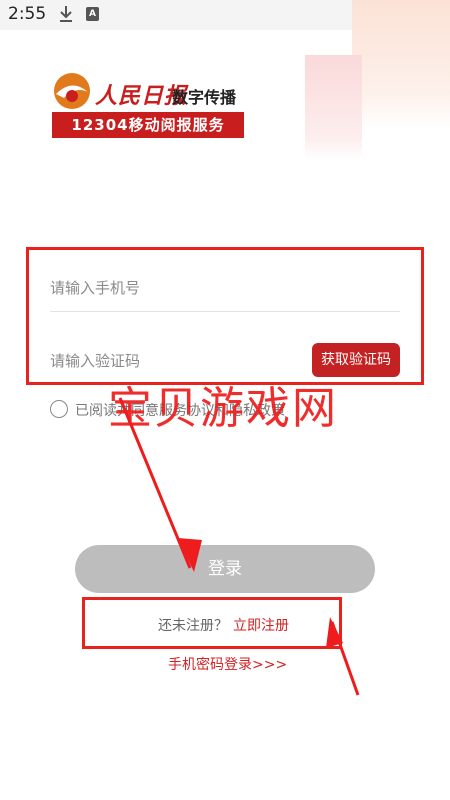 The width and height of the screenshot is (450, 800). Describe the element at coordinates (333, 107) in the screenshot. I see `header-decoration-accent` at that location.